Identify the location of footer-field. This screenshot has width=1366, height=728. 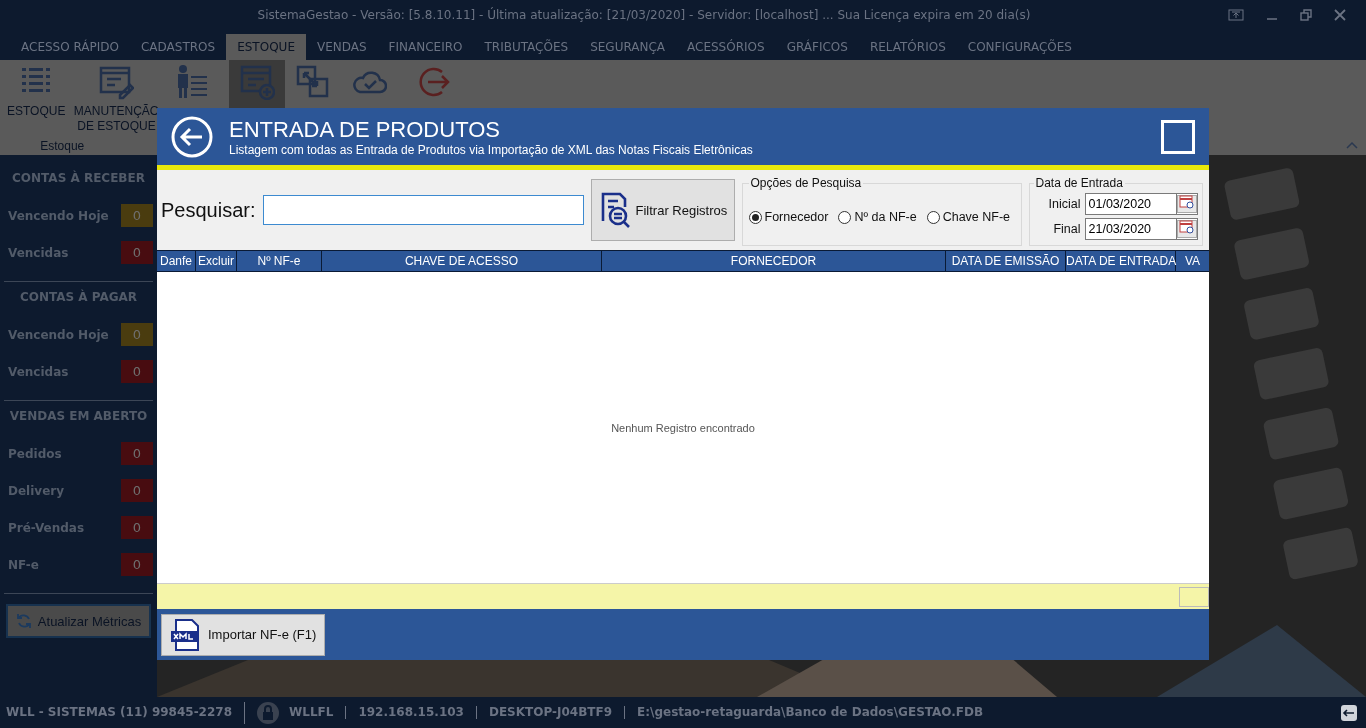
(1194, 597).